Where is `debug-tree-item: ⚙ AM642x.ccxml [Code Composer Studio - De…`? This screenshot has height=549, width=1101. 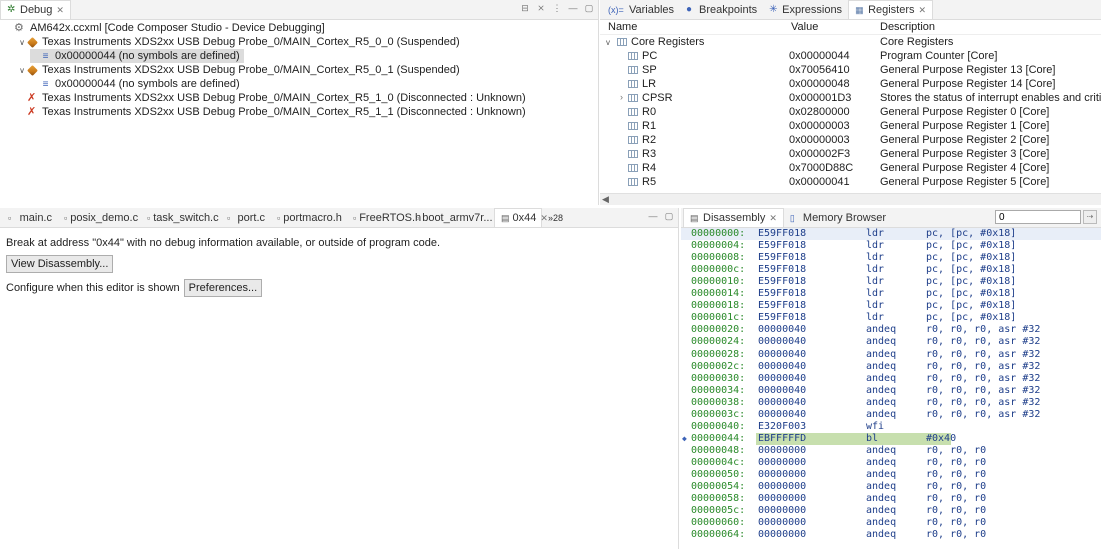 debug-tree-item: ⚙ AM642x.ccxml [Code Composer Studio - De… is located at coordinates (164, 28).